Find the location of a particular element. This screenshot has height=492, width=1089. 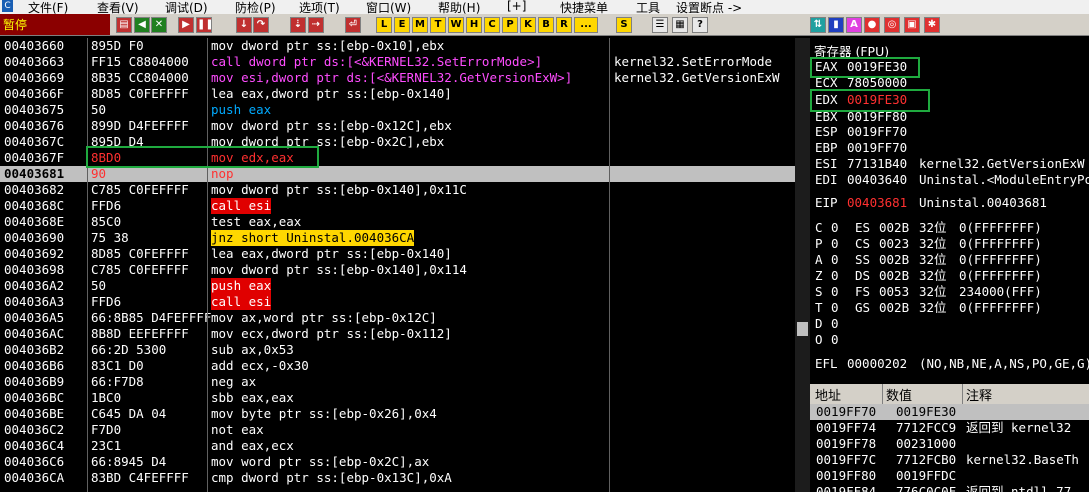

stack-header-value: 数值 is located at coordinates (899, 394).